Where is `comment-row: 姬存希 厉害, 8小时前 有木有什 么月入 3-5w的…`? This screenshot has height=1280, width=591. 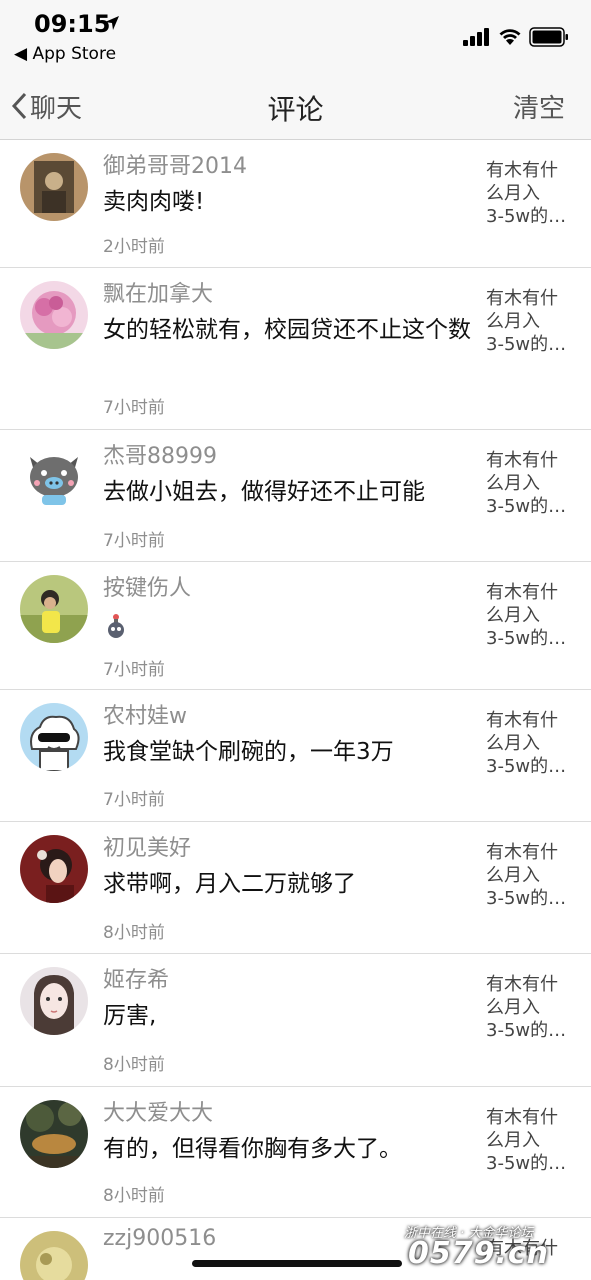 comment-row: 姬存希 厉害, 8小时前 有木有什 么月入 3-5w的… is located at coordinates (295, 1020).